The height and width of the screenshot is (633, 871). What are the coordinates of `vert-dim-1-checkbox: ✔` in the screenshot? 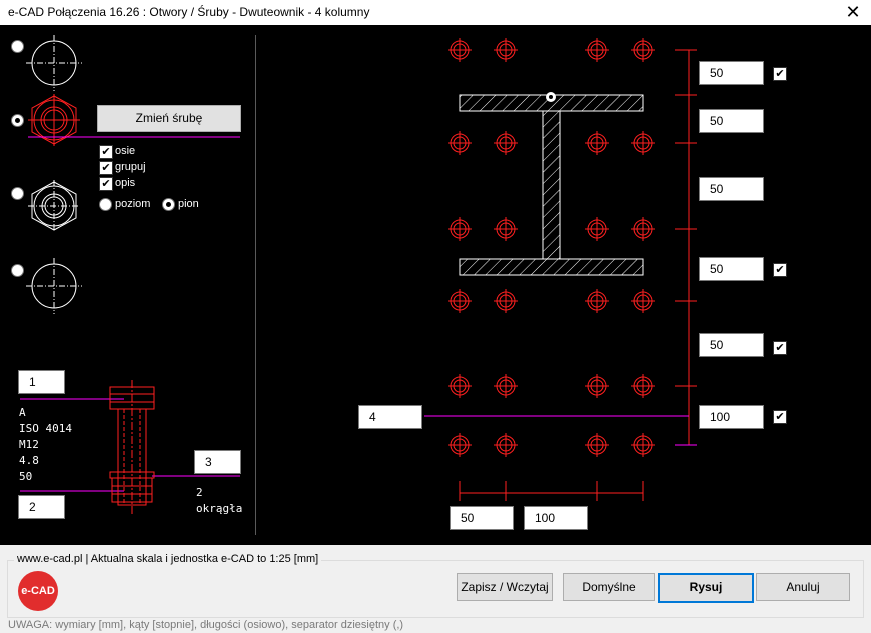 It's located at (780, 74).